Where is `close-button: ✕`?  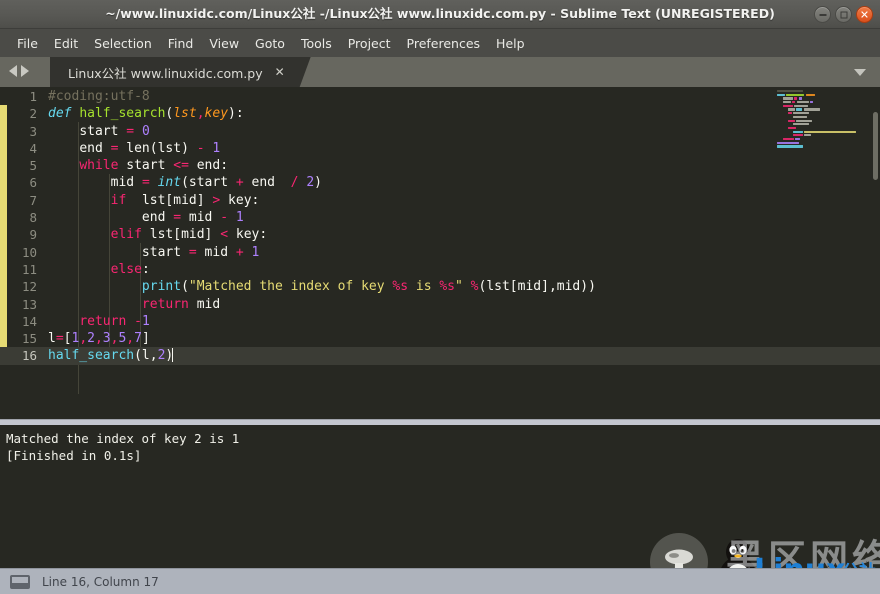
close-button: ✕ is located at coordinates (864, 14).